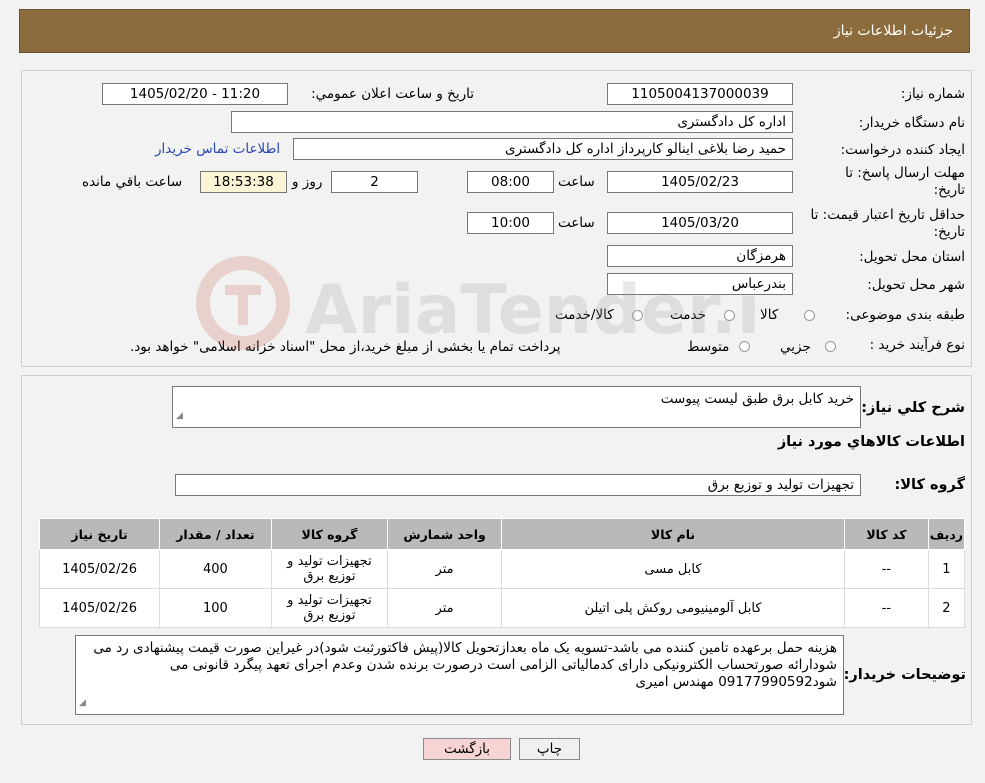  Describe the element at coordinates (757, 399) in the screenshot. I see `summary-text: خرید کابل برق طبق لیست پیوست` at that location.